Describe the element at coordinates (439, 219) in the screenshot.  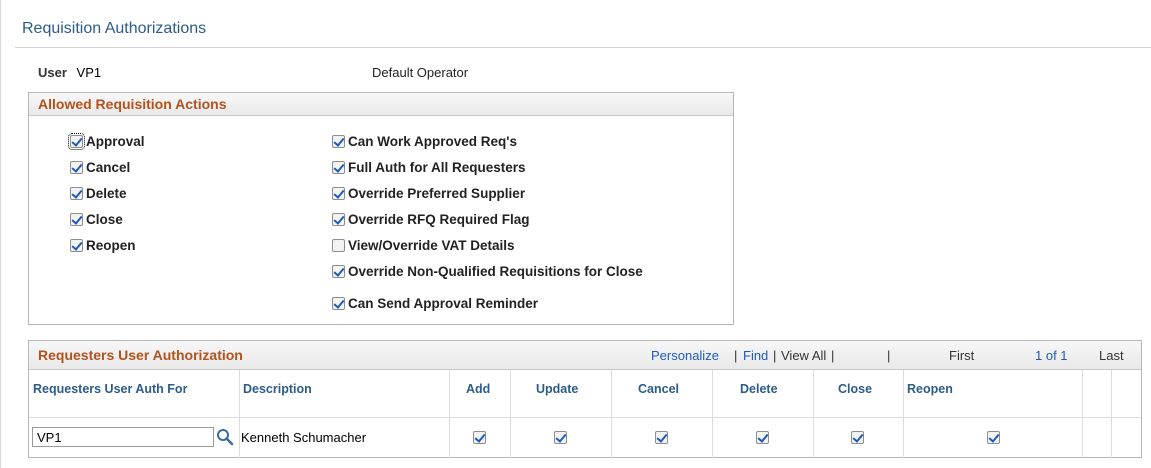
I see `action-override-rfq-label: Override RFQ Required Flag` at that location.